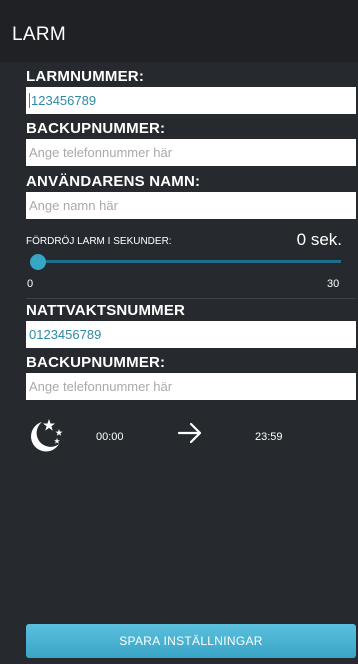 This screenshot has height=664, width=358. I want to click on user-name-label: ANVÄNDARENS NAMN:, so click(113, 181).